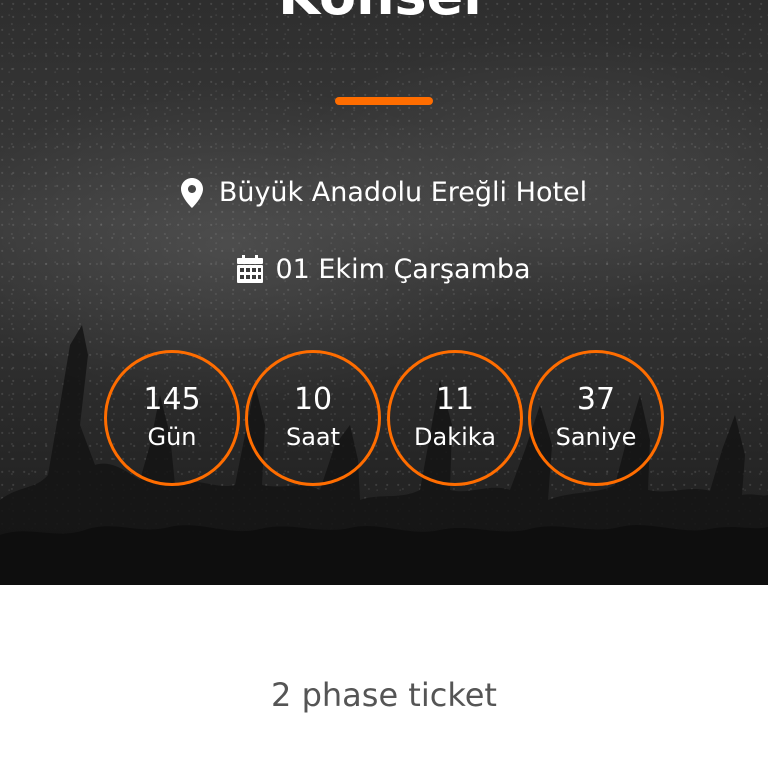  Describe the element at coordinates (384, 101) in the screenshot. I see `title-underline` at that location.